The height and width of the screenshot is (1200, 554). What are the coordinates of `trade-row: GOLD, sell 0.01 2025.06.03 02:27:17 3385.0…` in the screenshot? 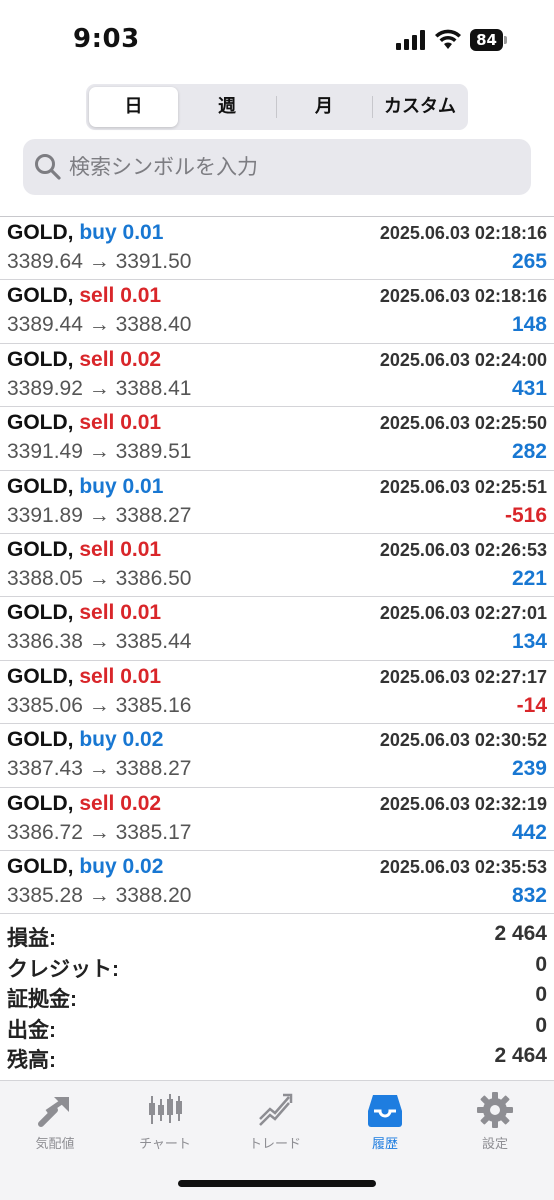 It's located at (277, 693).